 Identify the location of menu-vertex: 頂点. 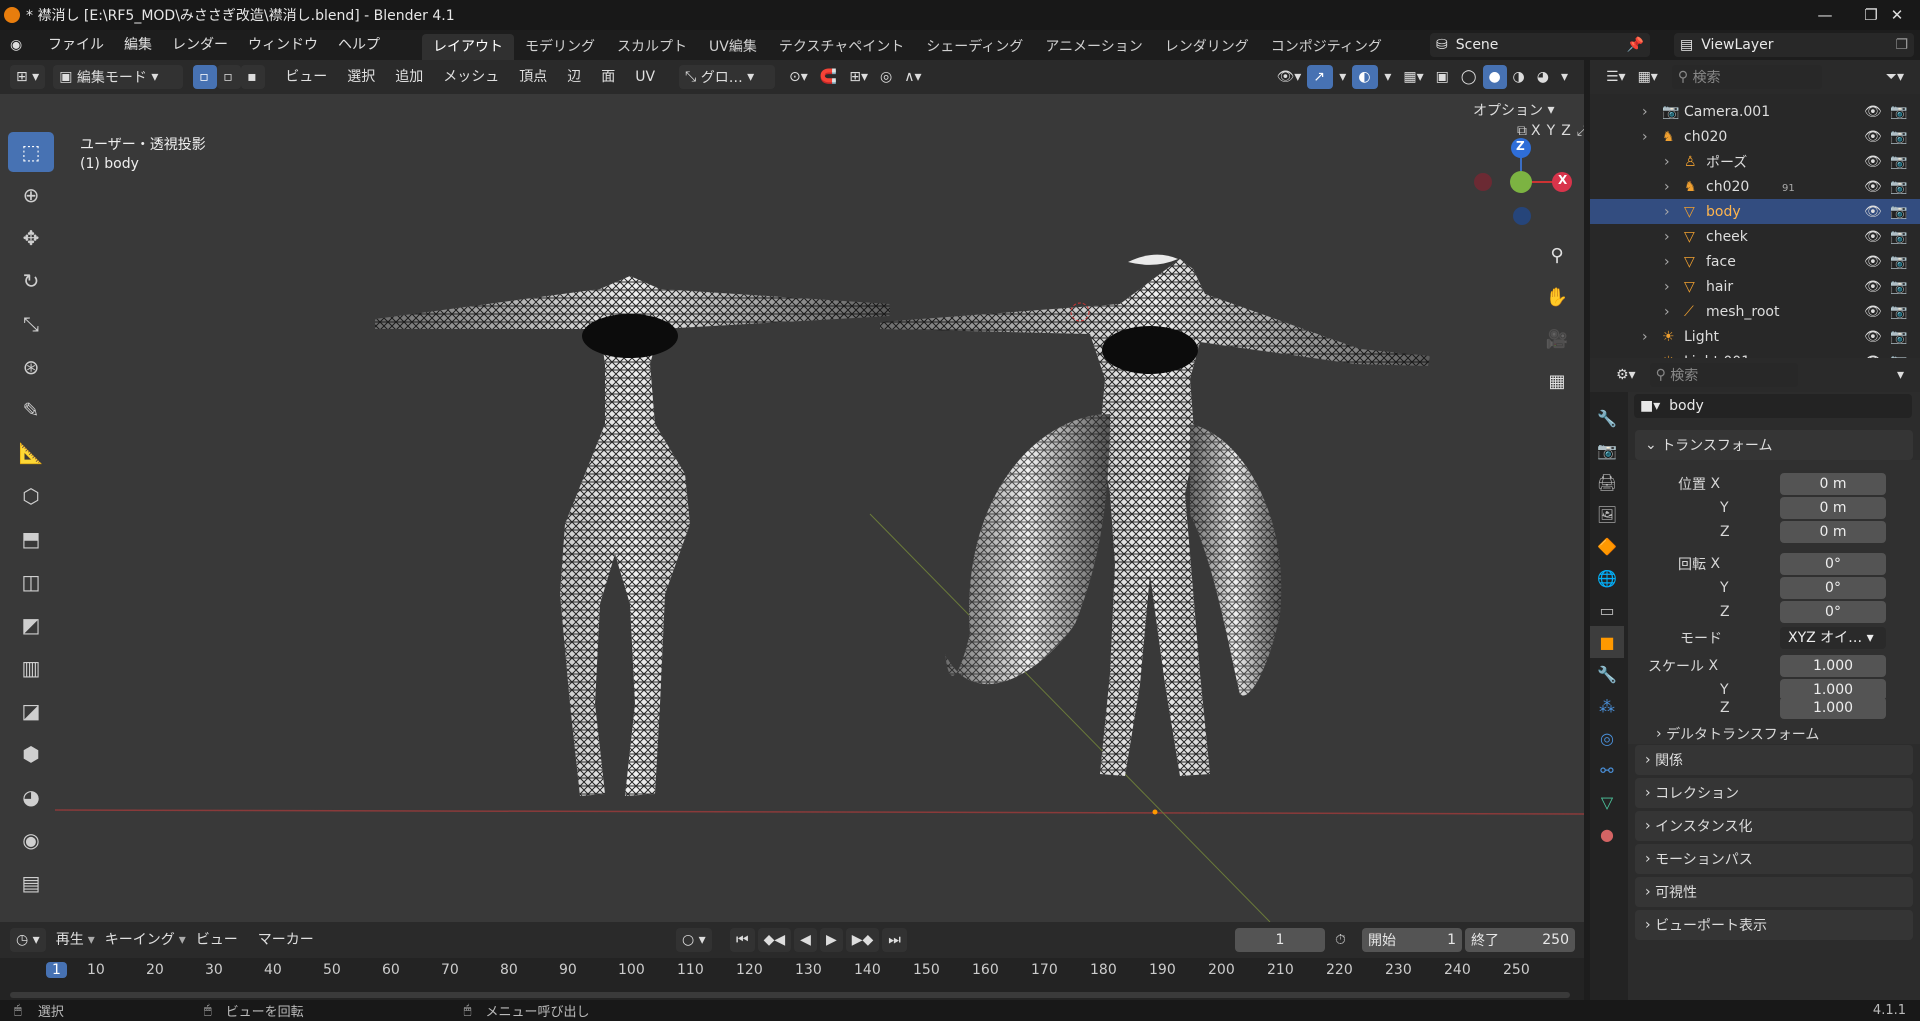
(533, 77).